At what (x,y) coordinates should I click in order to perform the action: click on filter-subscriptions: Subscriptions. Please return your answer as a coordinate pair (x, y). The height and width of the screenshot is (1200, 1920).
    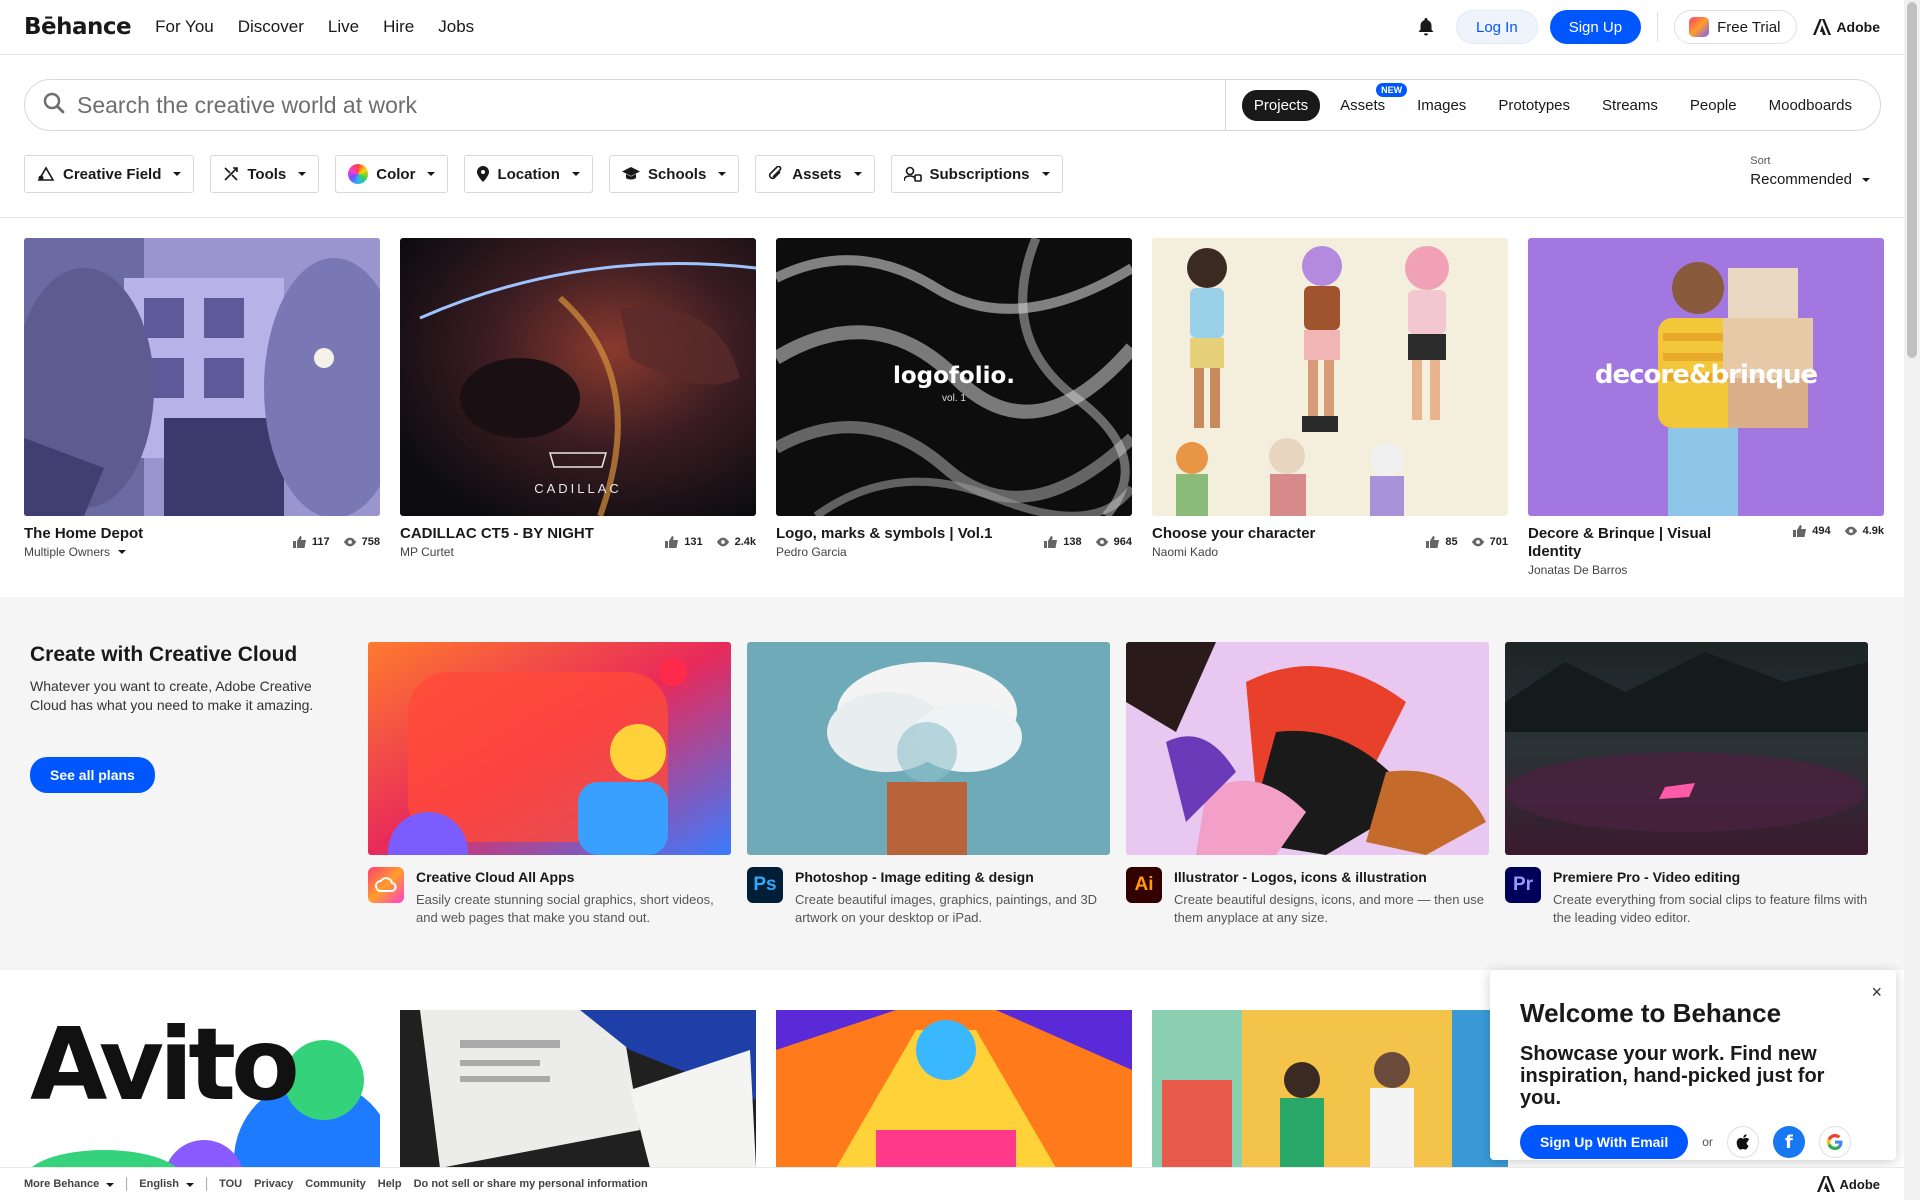
    Looking at the image, I should click on (976, 174).